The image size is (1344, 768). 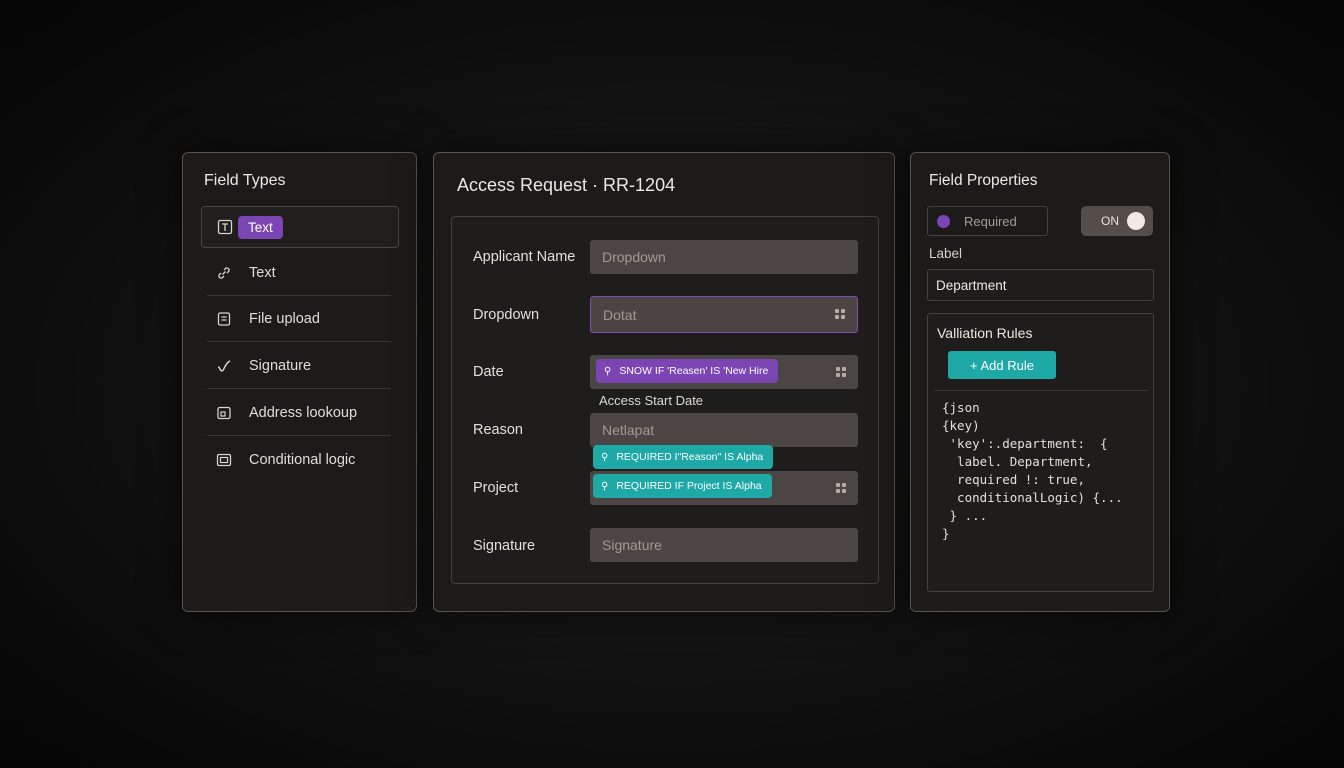 I want to click on row-label-reason: Reason, so click(x=498, y=430).